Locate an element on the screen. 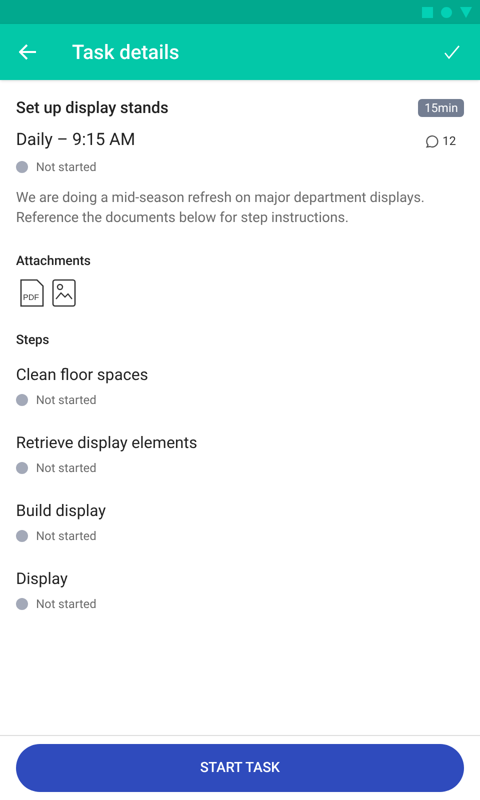 Image resolution: width=480 pixels, height=800 pixels. pdf-file-icon: PDF is located at coordinates (32, 293).